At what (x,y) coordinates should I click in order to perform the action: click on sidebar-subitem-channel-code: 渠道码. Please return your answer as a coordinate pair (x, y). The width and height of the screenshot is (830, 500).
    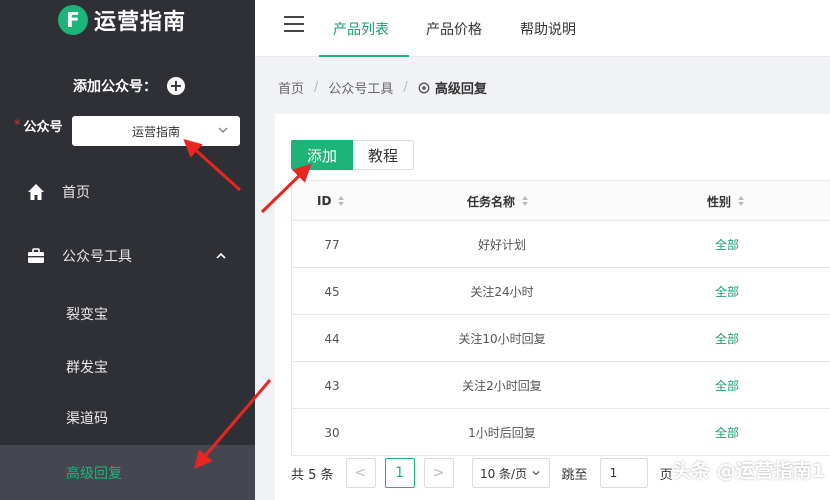
    Looking at the image, I should click on (127, 418).